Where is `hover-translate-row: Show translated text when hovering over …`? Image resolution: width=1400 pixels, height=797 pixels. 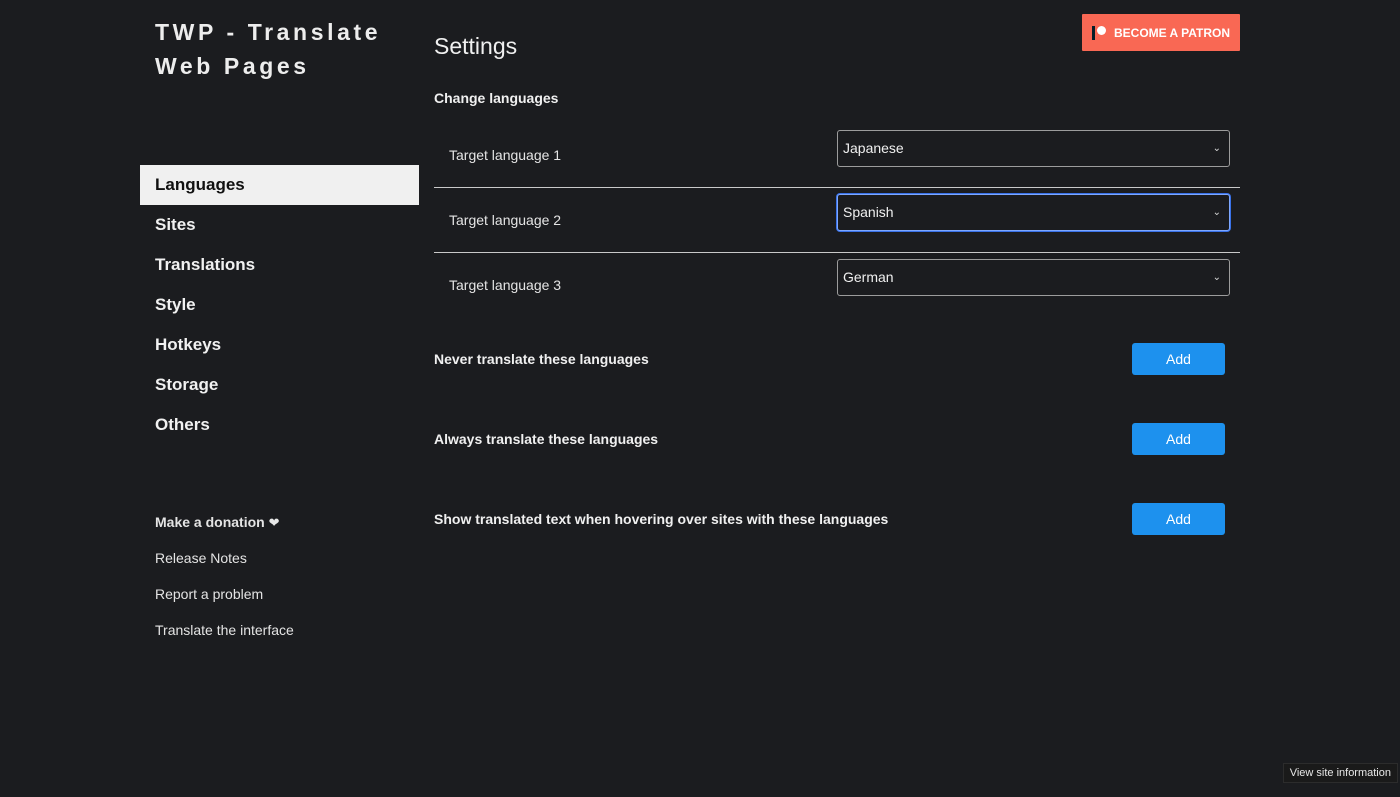
hover-translate-row: Show translated text when hovering over … is located at coordinates (829, 519).